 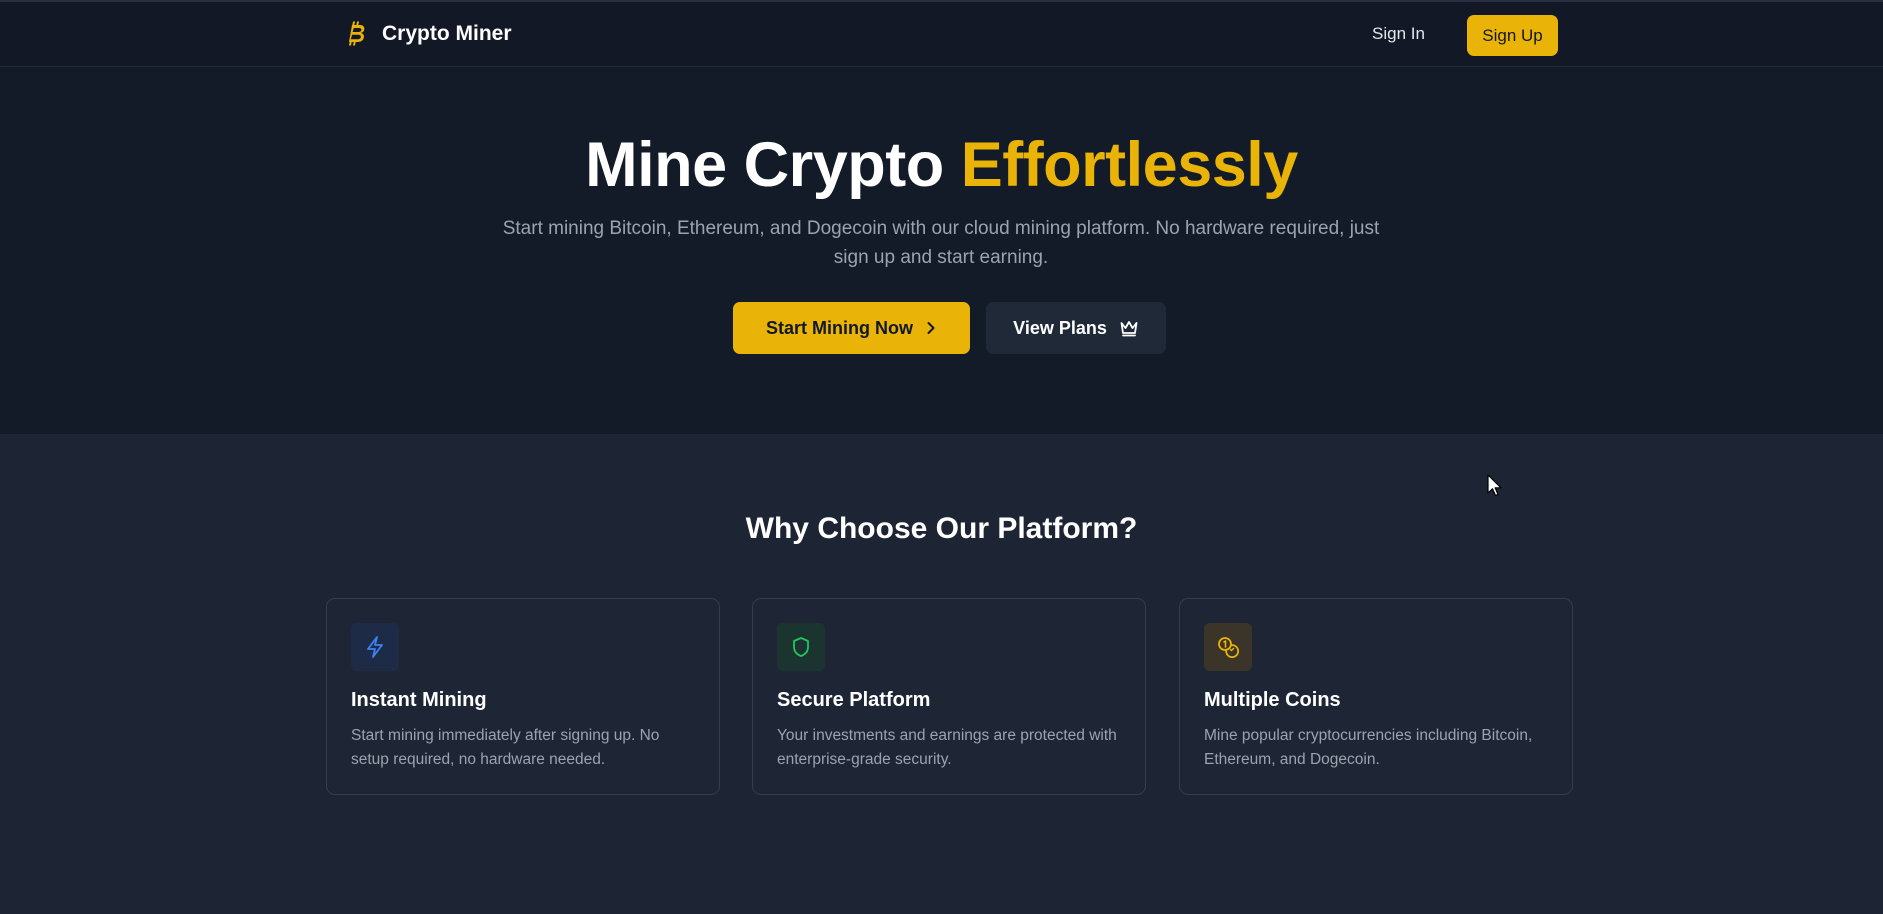 What do you see at coordinates (357, 34) in the screenshot?
I see `bitcoin-icon` at bounding box center [357, 34].